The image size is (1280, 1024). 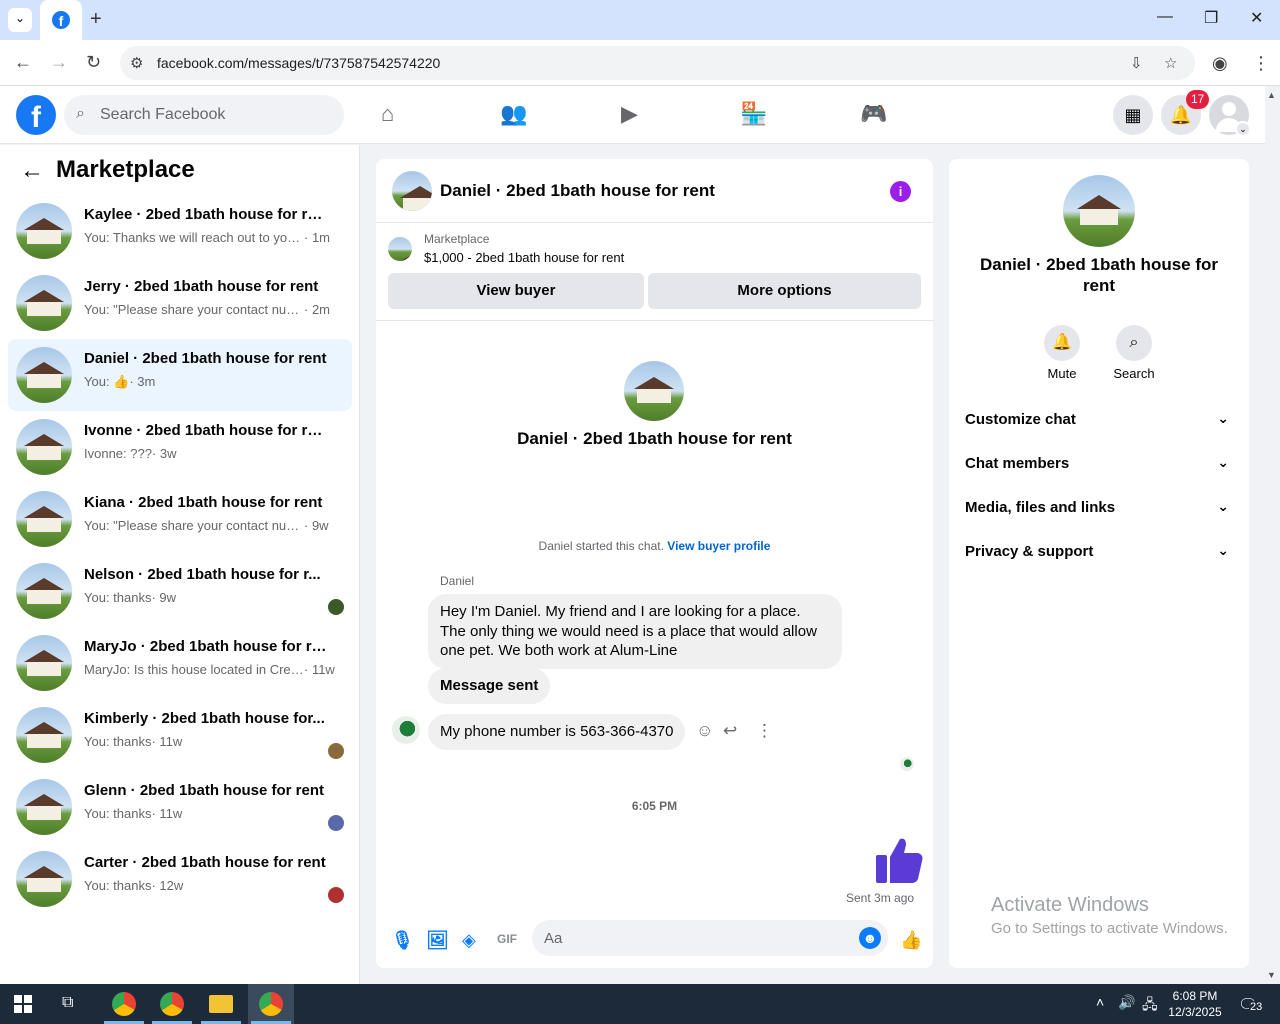 What do you see at coordinates (93, 62) in the screenshot?
I see `reload-icon: ↻` at bounding box center [93, 62].